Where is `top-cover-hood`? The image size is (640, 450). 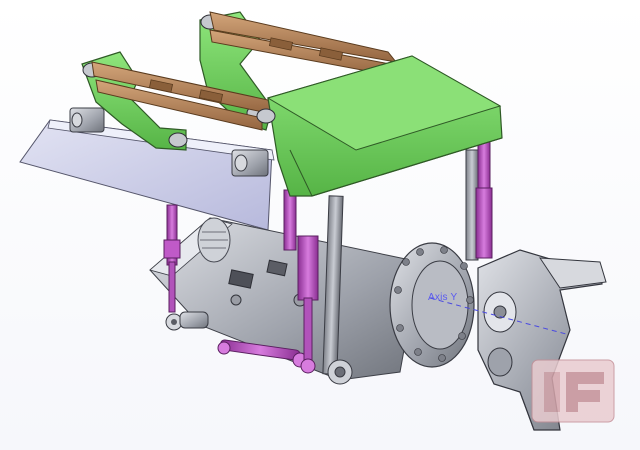 top-cover-hood is located at coordinates (379, 126).